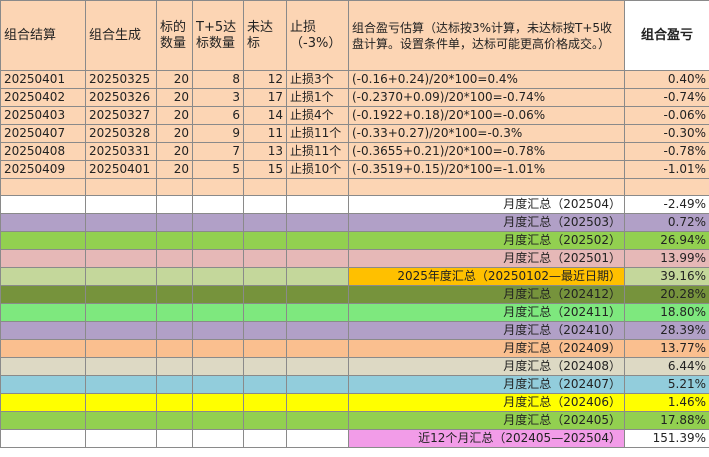 This screenshot has width=709, height=457. Describe the element at coordinates (486, 420) in the screenshot. I see `summary-label: 月度汇总（202405）` at that location.